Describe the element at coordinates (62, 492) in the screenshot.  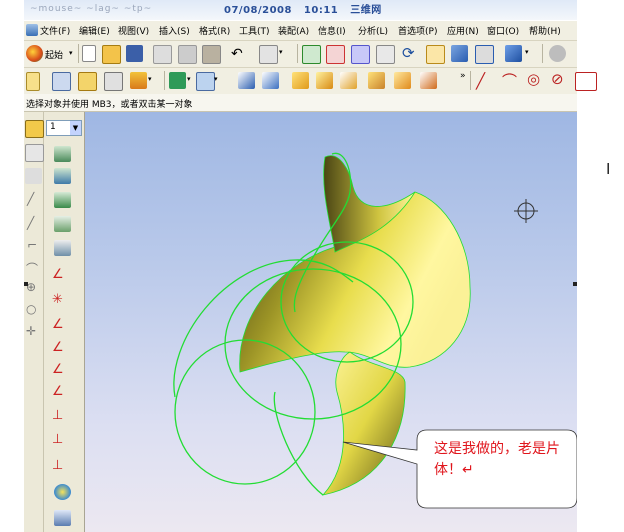
I see `palette-icon` at that location.